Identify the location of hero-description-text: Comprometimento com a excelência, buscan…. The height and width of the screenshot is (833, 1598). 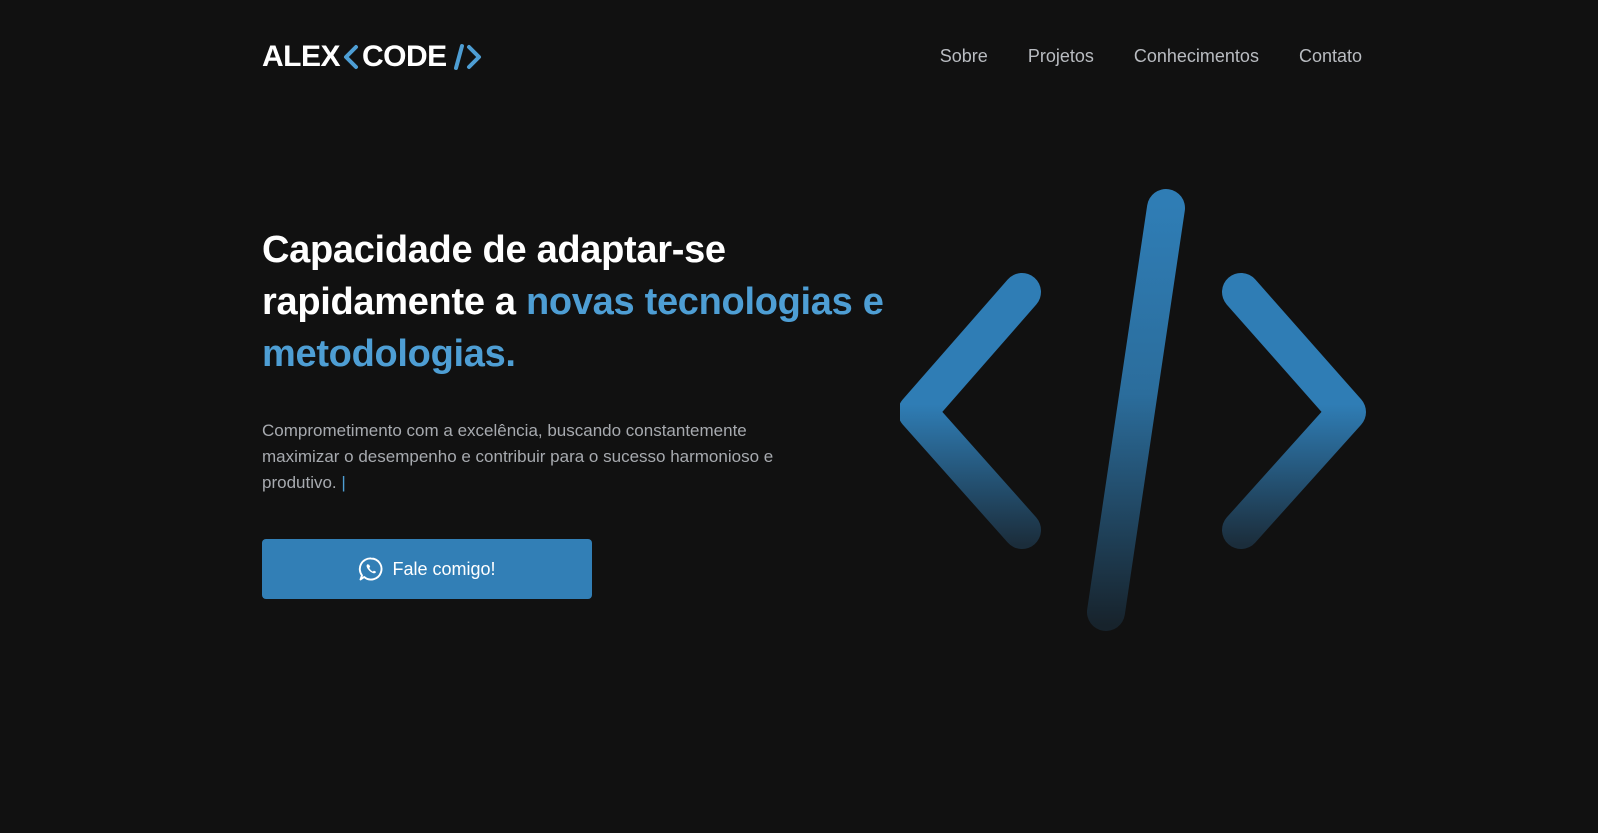
(518, 456).